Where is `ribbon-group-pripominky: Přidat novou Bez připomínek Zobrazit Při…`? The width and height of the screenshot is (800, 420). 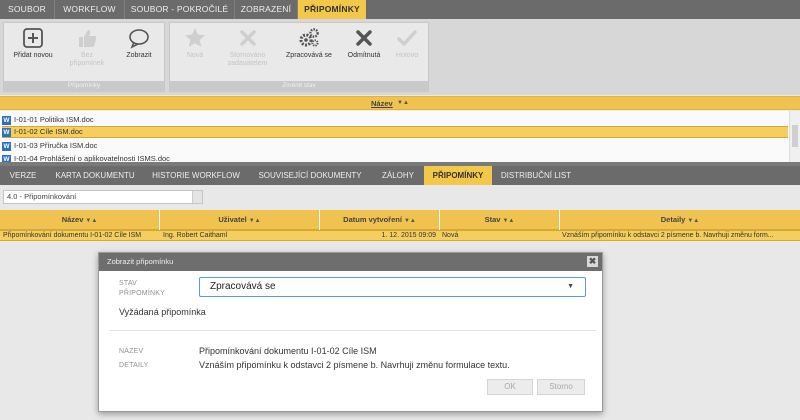 ribbon-group-pripominky: Přidat novou Bez připomínek Zobrazit Při… is located at coordinates (84, 57).